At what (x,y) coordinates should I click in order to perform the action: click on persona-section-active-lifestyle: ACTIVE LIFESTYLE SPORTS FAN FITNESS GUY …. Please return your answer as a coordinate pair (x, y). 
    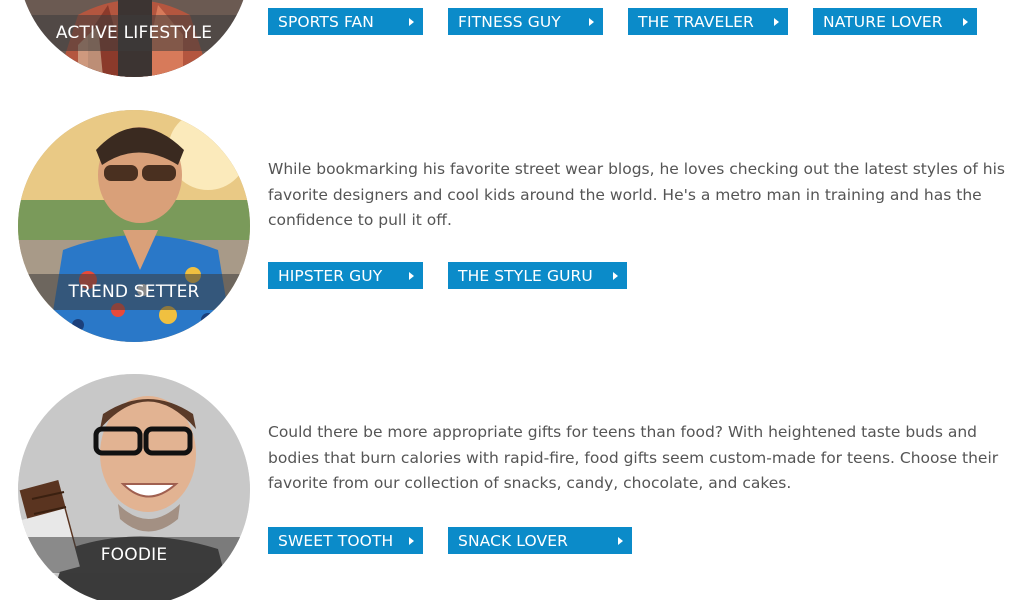
    Looking at the image, I should click on (512, 40).